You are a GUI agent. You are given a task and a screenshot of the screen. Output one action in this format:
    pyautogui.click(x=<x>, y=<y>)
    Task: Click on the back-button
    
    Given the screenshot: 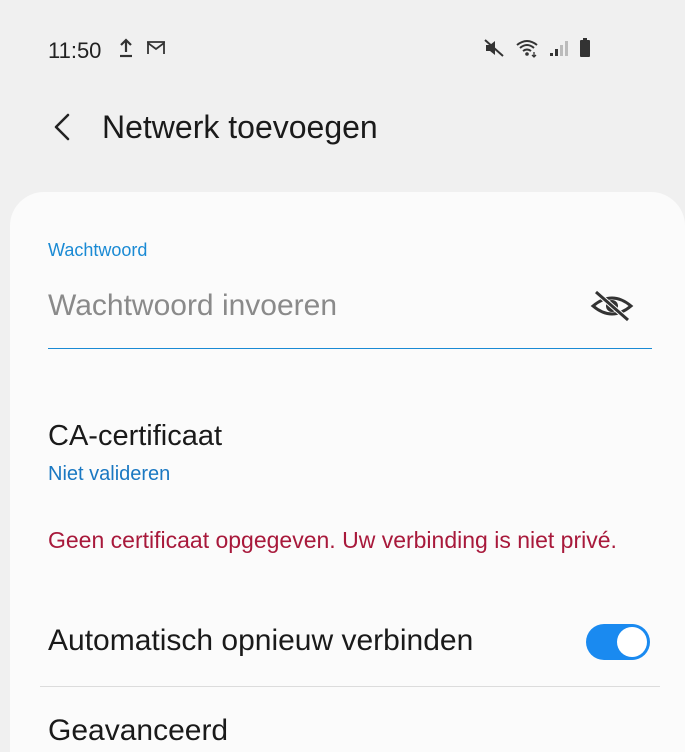 What is the action you would take?
    pyautogui.click(x=62, y=127)
    